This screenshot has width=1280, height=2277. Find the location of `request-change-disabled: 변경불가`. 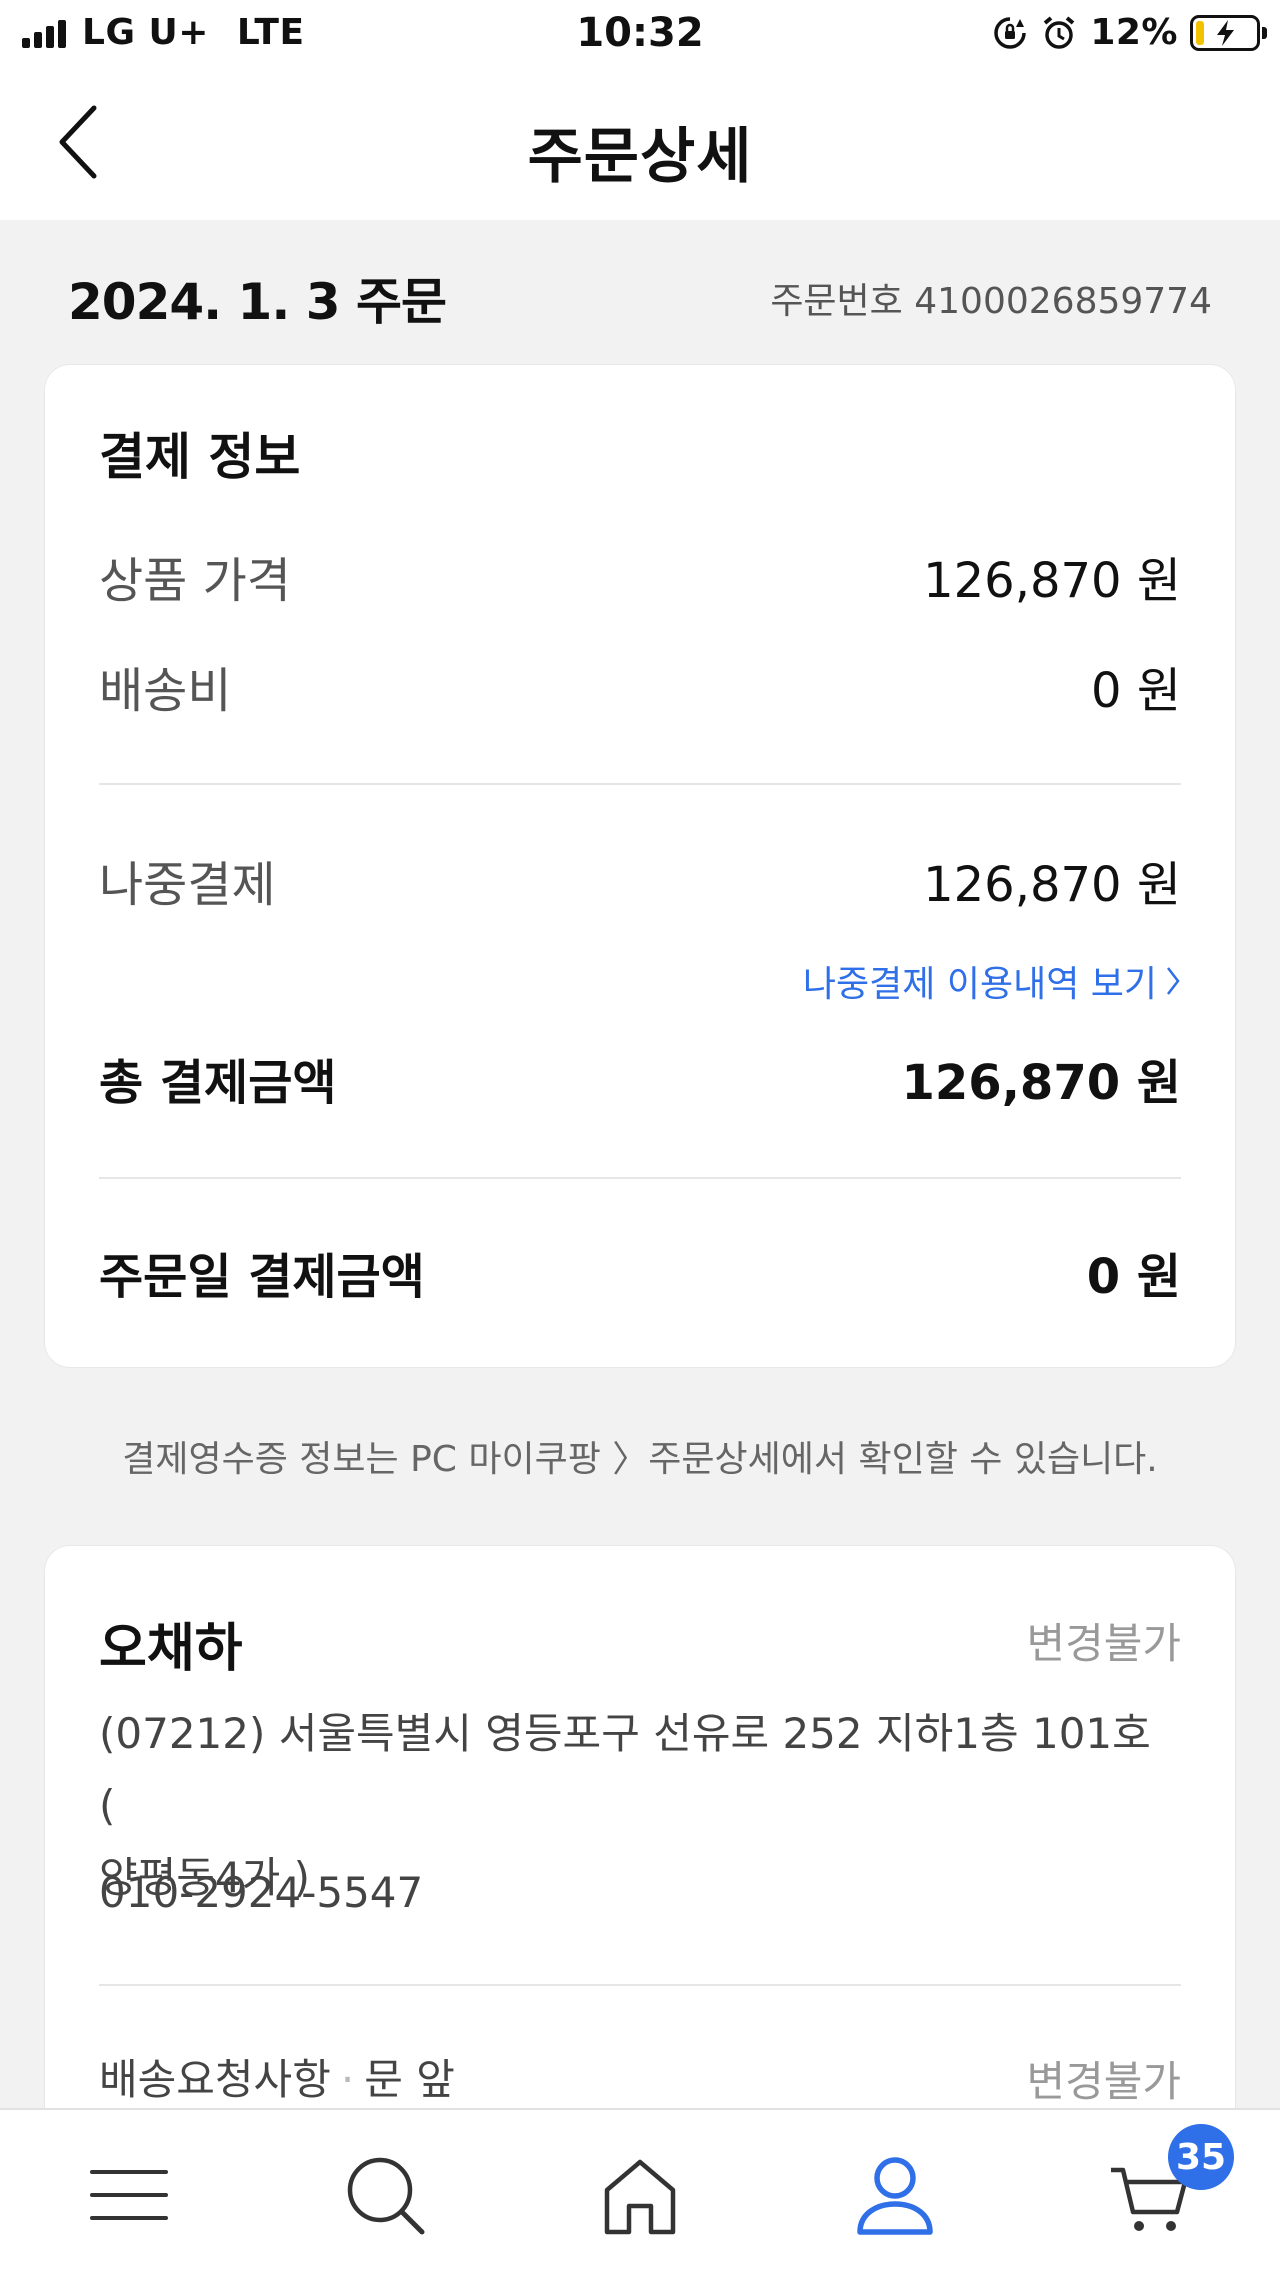

request-change-disabled: 변경불가 is located at coordinates (1103, 2081).